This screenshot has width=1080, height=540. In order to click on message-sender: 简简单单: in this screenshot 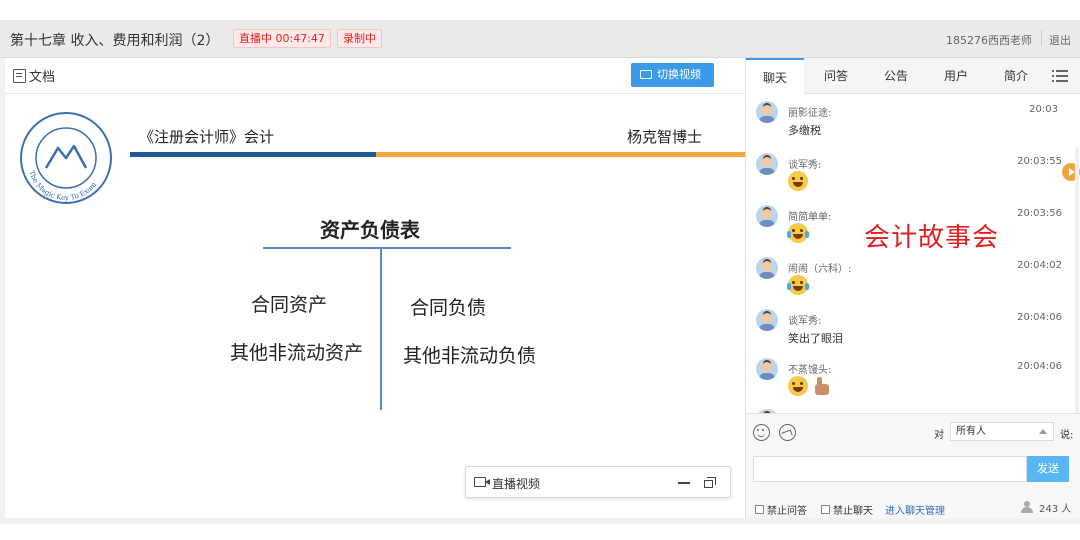, I will do `click(810, 217)`.